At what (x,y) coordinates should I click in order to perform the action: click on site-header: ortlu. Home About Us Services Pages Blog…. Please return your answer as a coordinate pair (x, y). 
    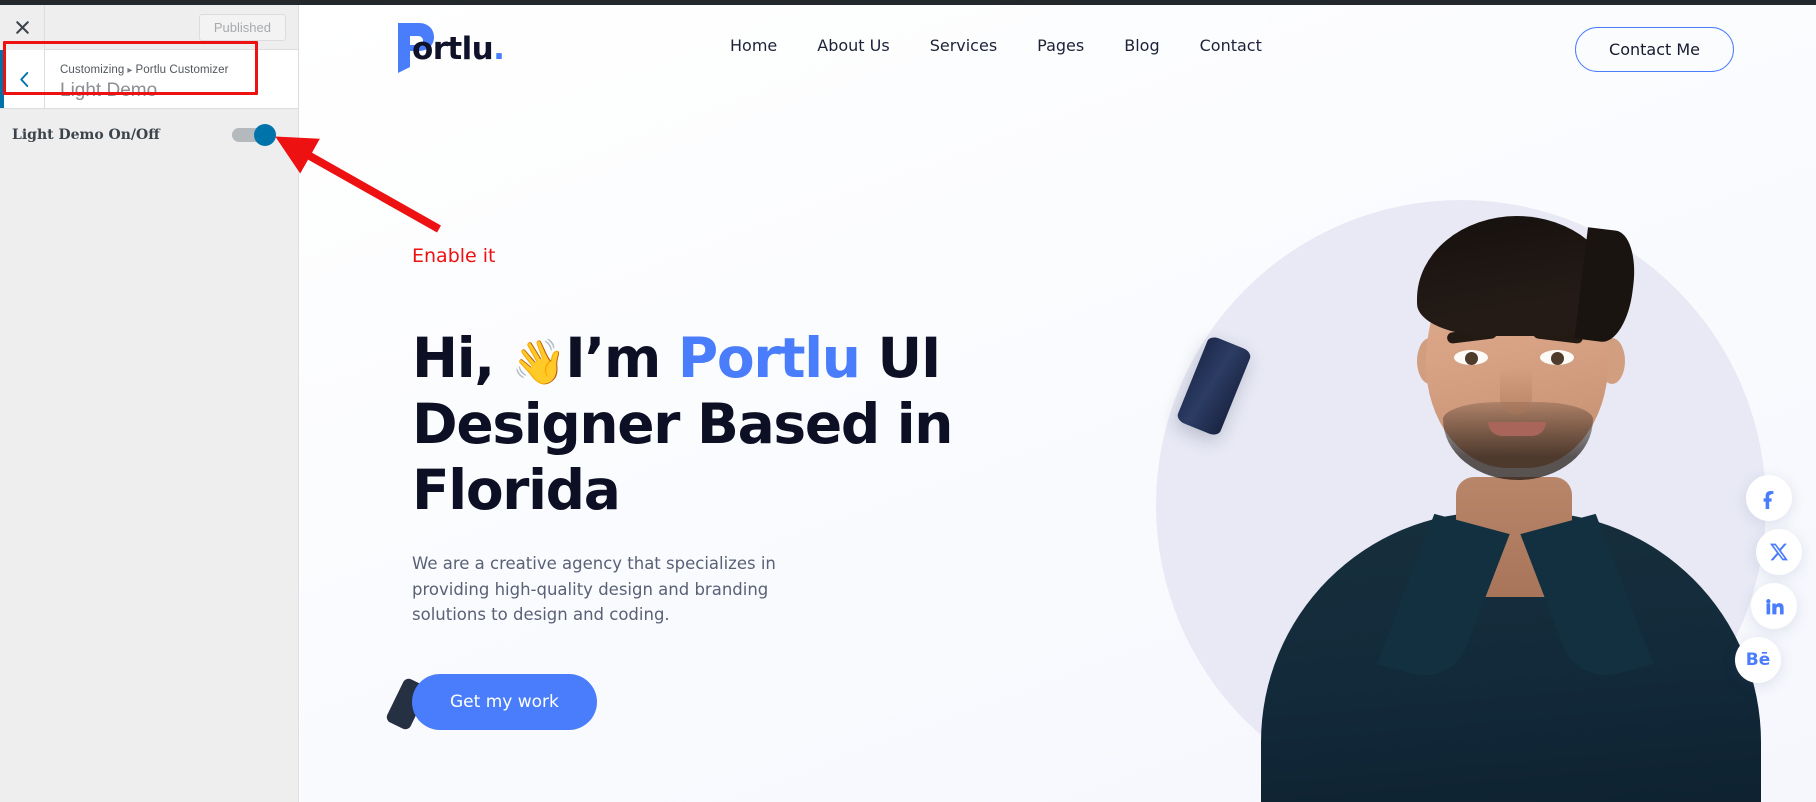
    Looking at the image, I should click on (1058, 45).